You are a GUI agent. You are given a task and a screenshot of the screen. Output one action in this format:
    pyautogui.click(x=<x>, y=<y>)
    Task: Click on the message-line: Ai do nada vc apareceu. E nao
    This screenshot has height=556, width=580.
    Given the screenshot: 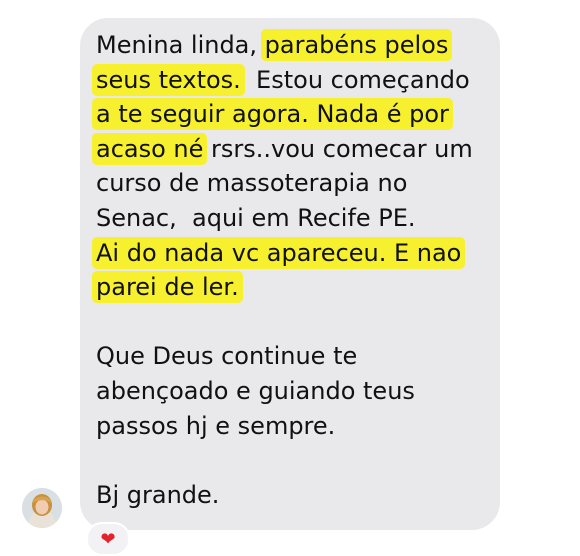 What is the action you would take?
    pyautogui.click(x=294, y=253)
    